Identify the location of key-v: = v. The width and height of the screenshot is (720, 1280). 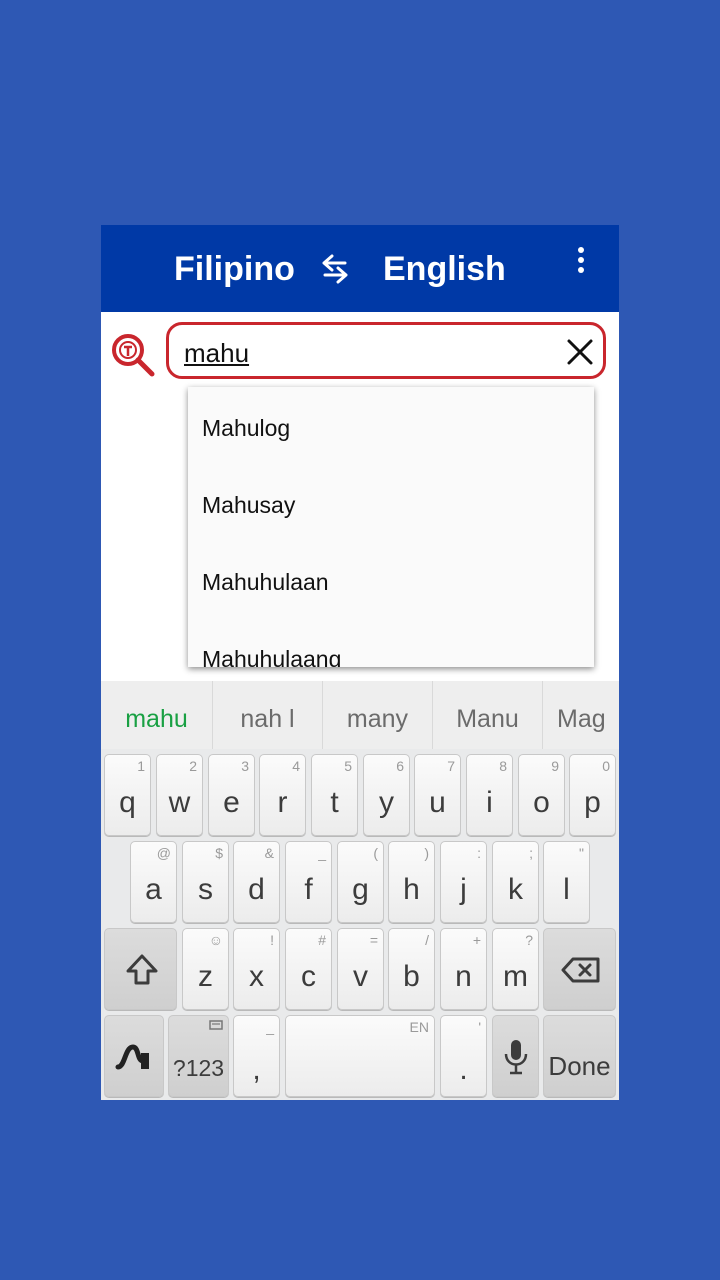
(360, 969).